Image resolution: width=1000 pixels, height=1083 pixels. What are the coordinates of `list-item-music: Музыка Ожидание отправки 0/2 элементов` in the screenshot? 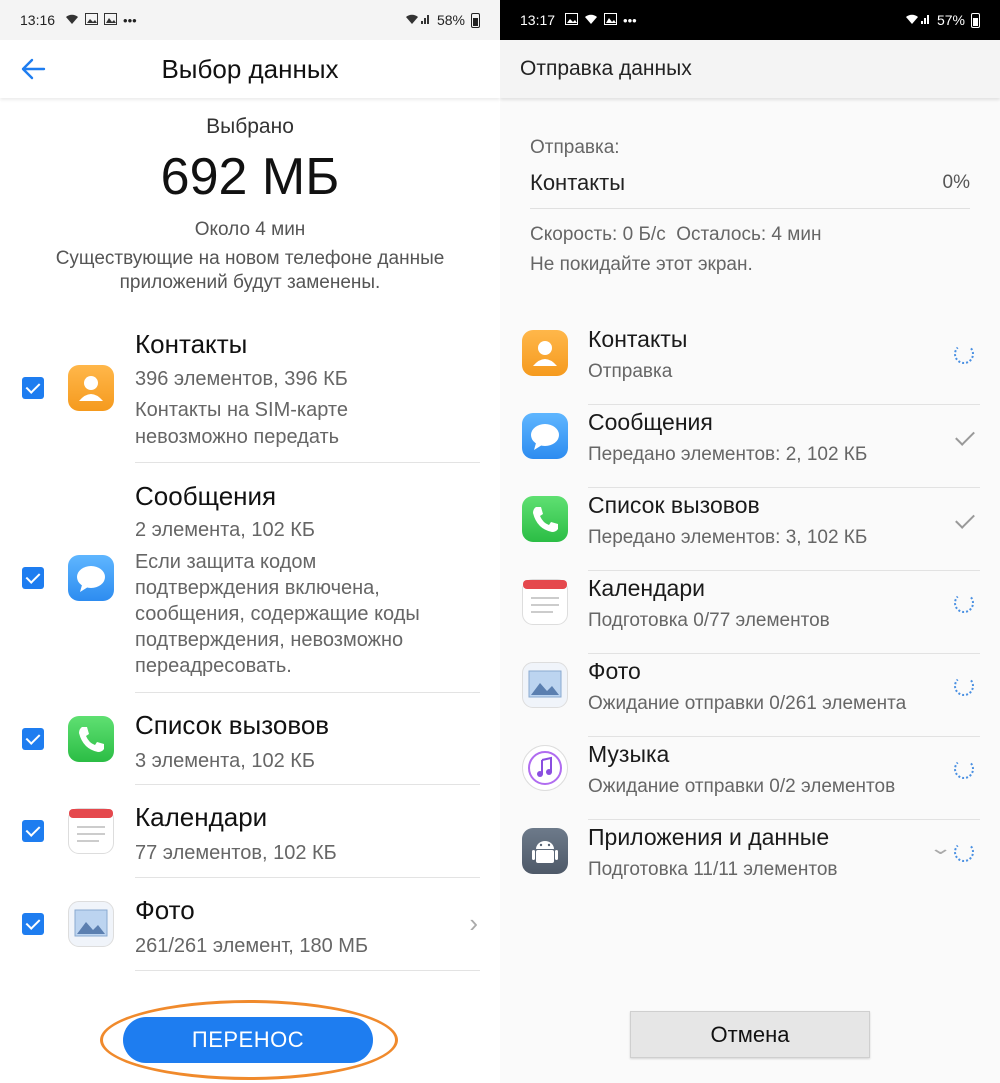 It's located at (750, 778).